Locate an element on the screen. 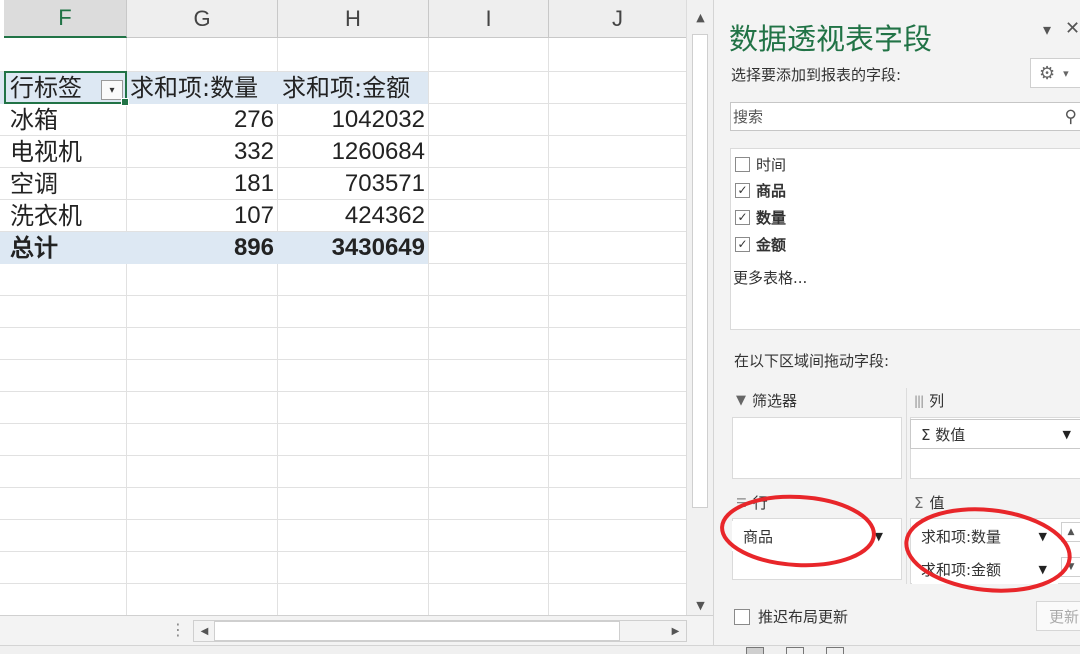 This screenshot has width=1080, height=654. scroll-down-icon: ▼ is located at coordinates (700, 605).